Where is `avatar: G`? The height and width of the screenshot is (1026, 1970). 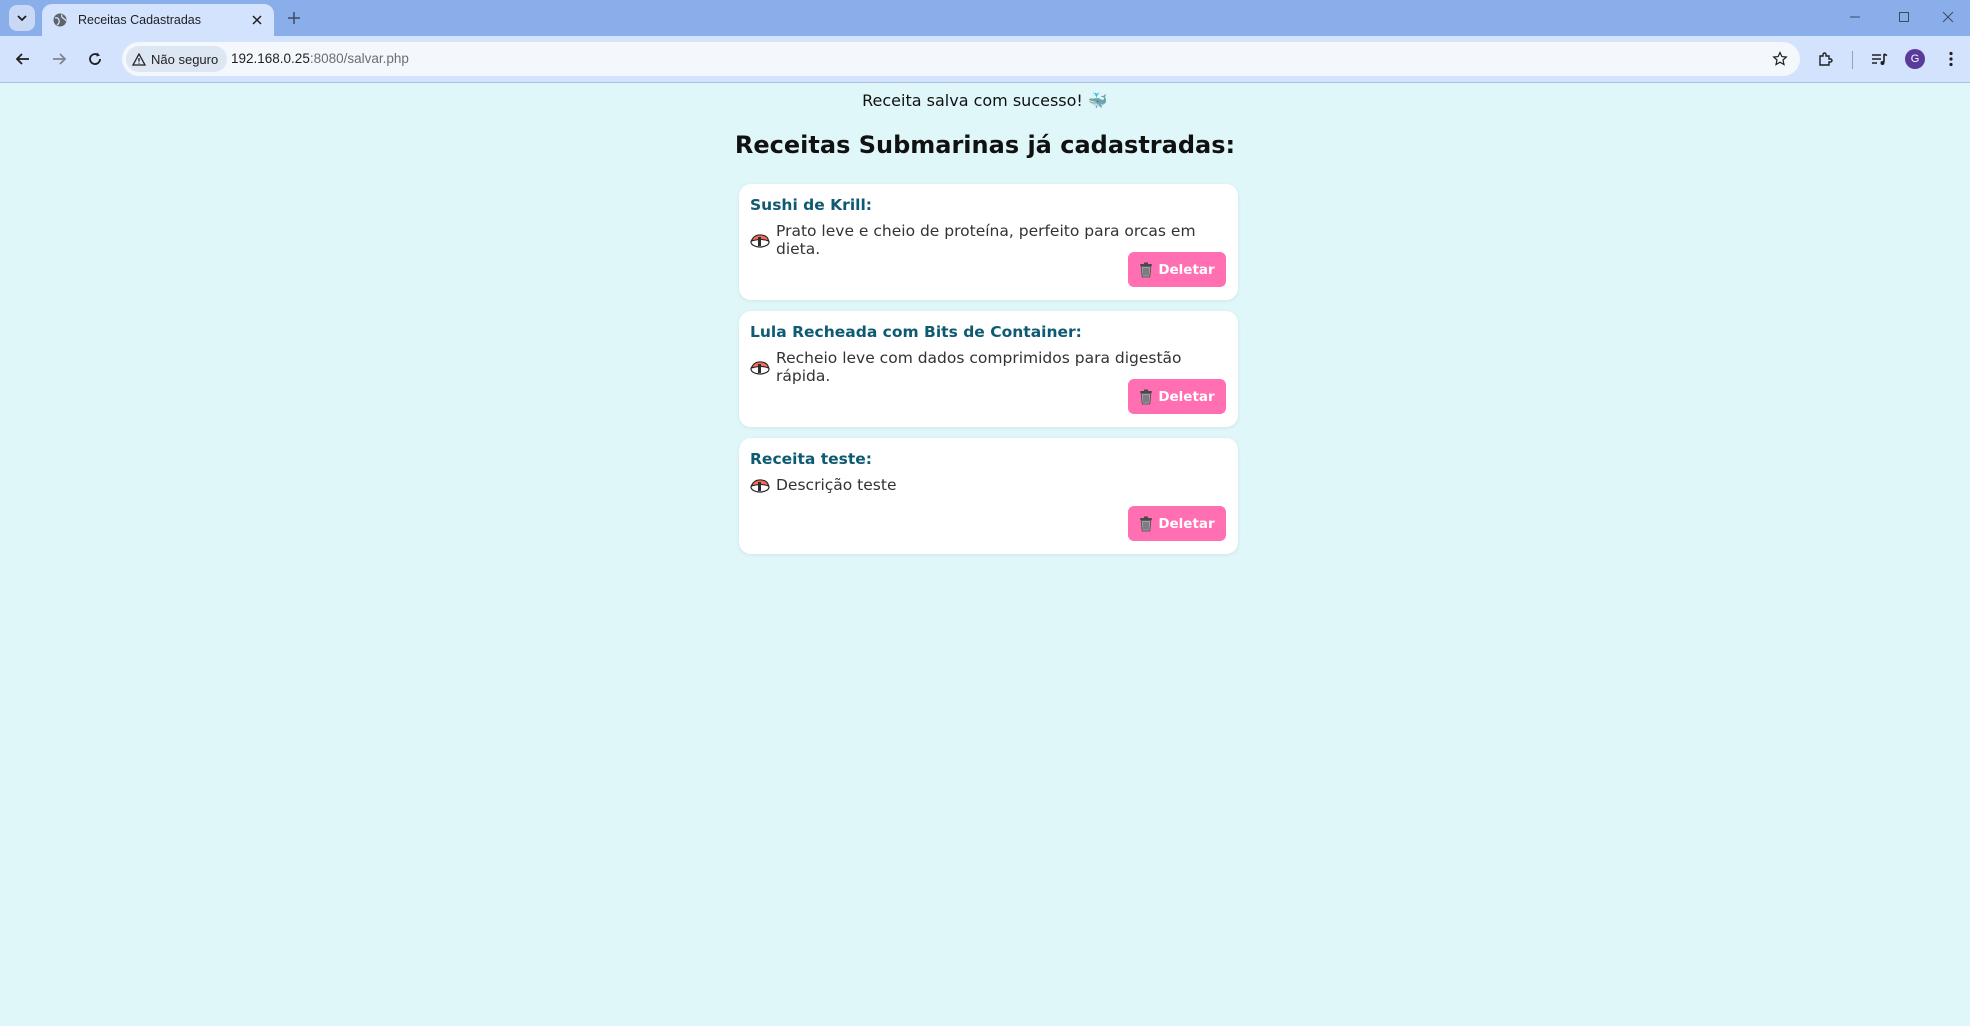
avatar: G is located at coordinates (1915, 59).